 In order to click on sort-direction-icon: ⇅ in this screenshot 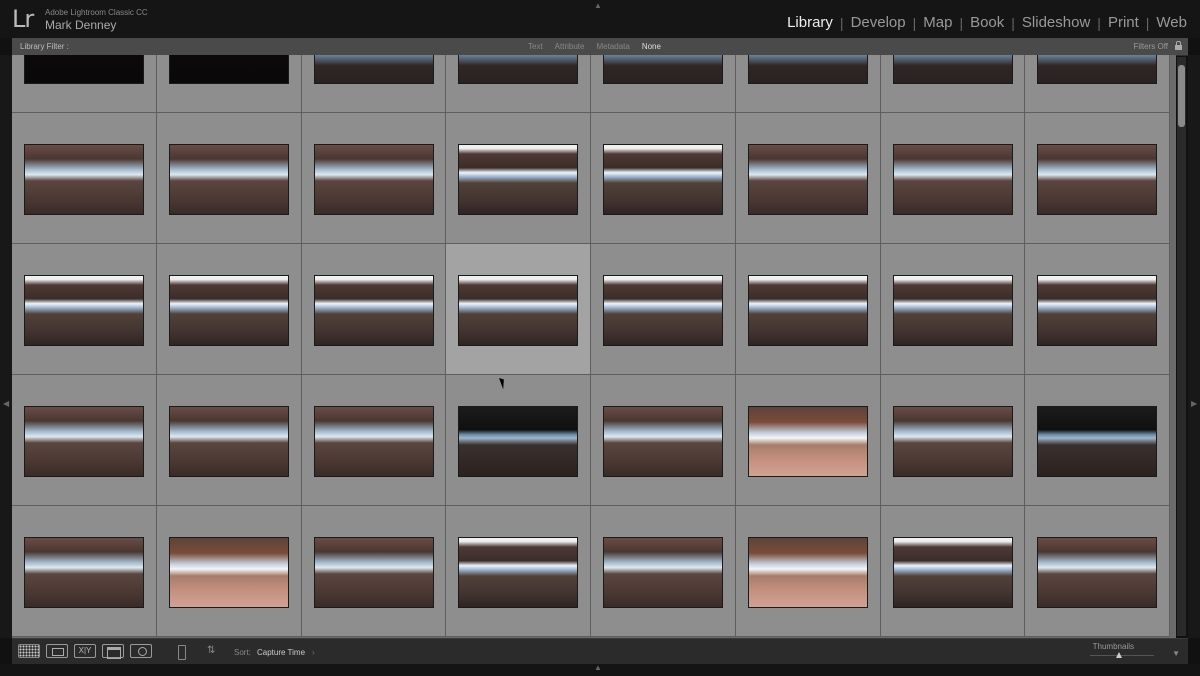, I will do `click(211, 650)`.